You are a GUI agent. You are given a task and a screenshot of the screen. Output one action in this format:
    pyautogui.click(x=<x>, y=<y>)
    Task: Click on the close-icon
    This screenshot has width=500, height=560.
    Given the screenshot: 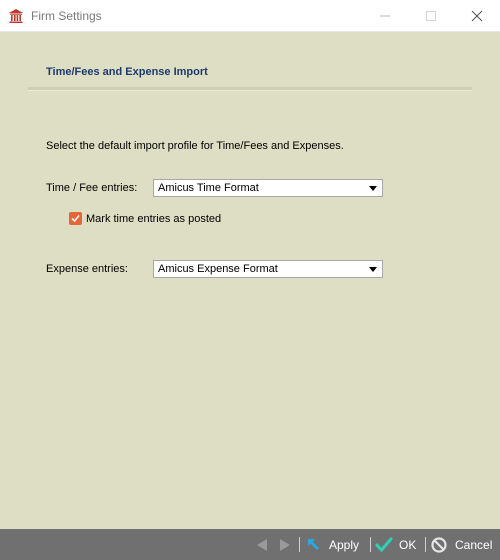 What is the action you would take?
    pyautogui.click(x=477, y=16)
    